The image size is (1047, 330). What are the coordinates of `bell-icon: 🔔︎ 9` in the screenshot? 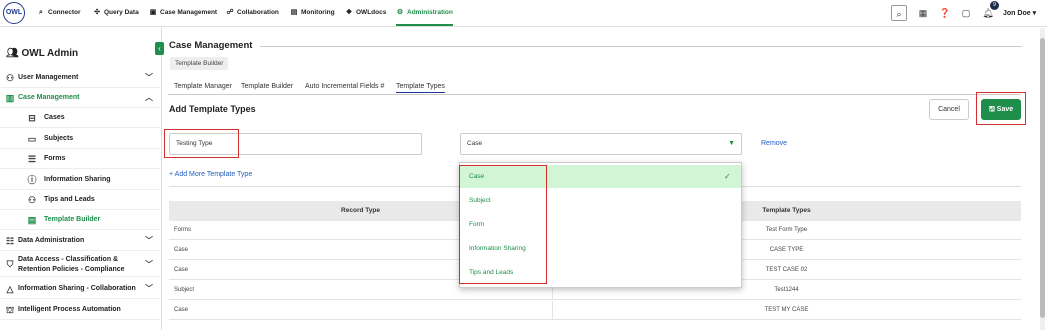 It's located at (989, 11).